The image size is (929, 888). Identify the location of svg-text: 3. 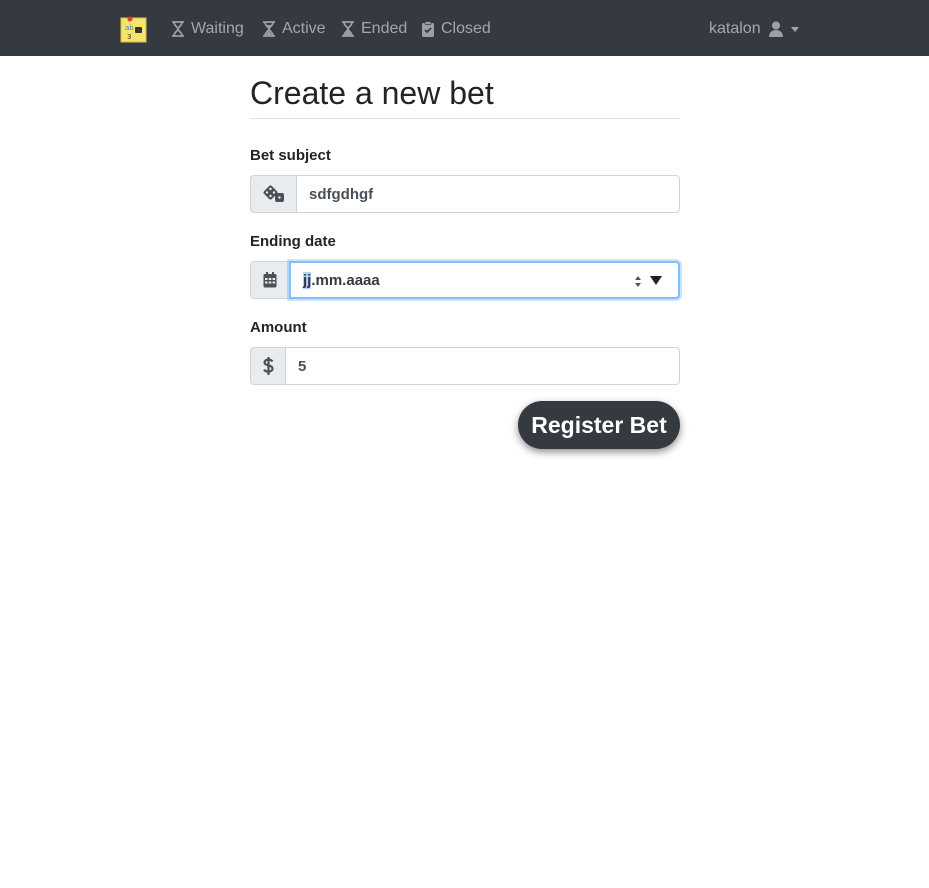
(129, 37).